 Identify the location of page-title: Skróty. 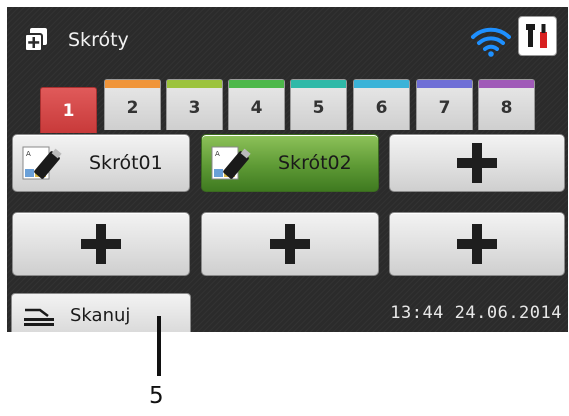
(98, 40).